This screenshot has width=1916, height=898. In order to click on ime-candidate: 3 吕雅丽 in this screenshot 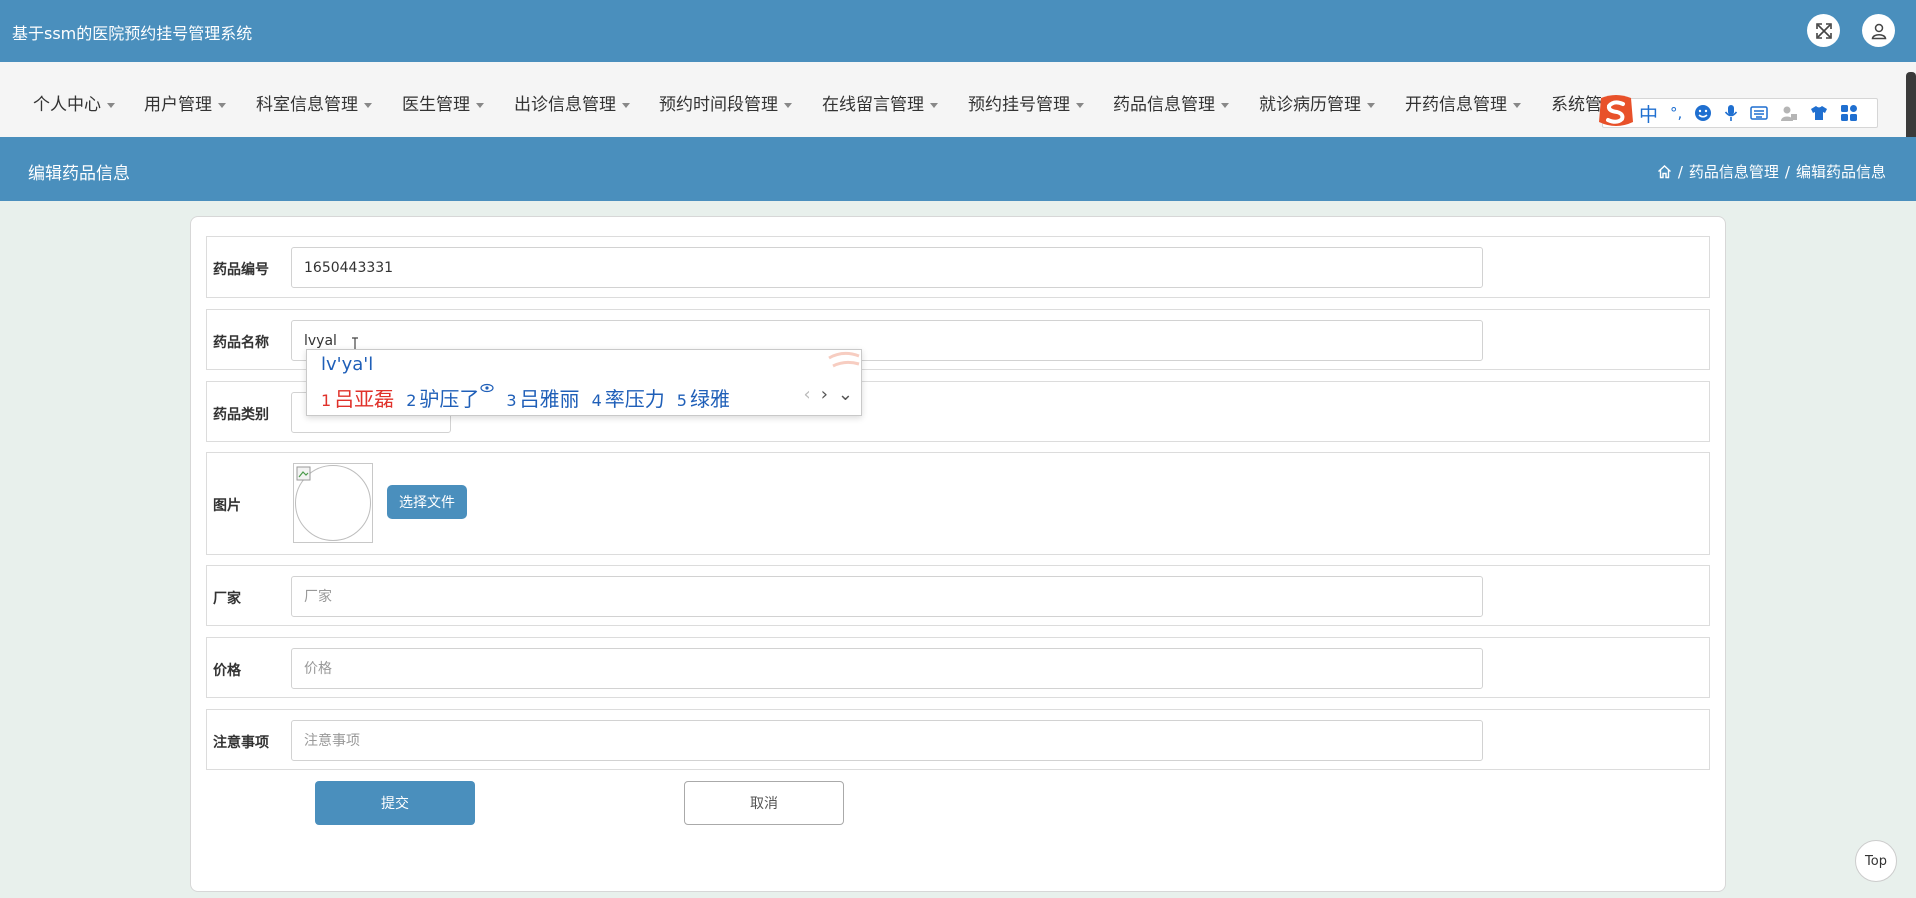, I will do `click(542, 397)`.